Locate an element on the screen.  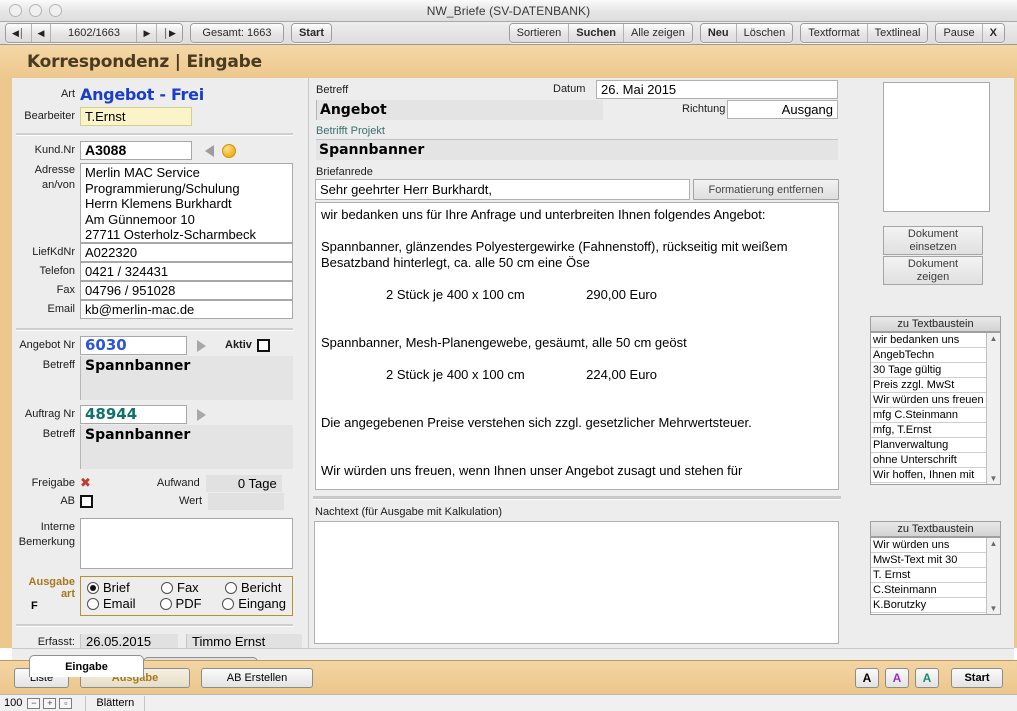
start-group: Start is located at coordinates (311, 33).